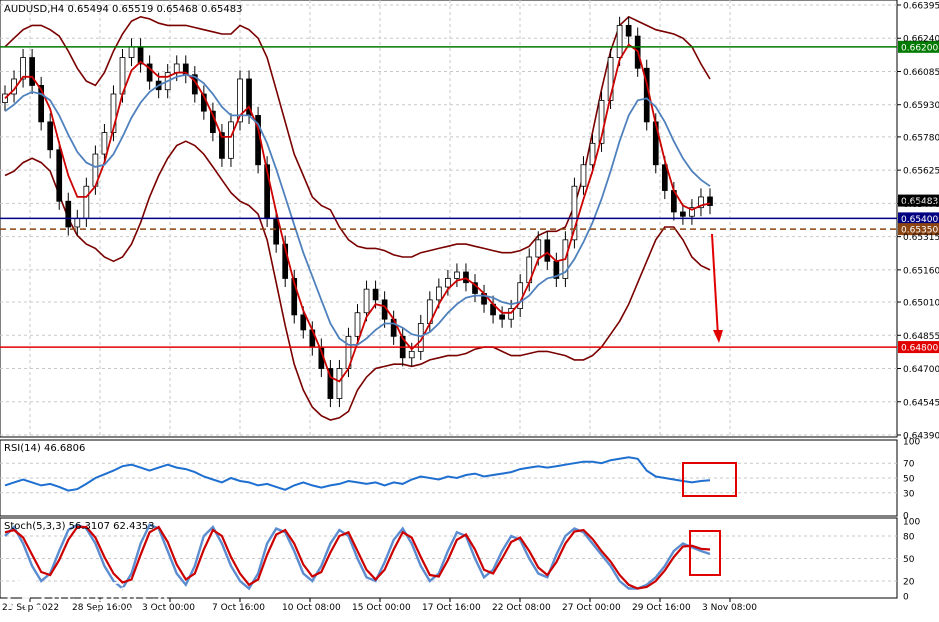  Describe the element at coordinates (919, 349) in the screenshot. I see `level-price-label: 0.64800` at that location.